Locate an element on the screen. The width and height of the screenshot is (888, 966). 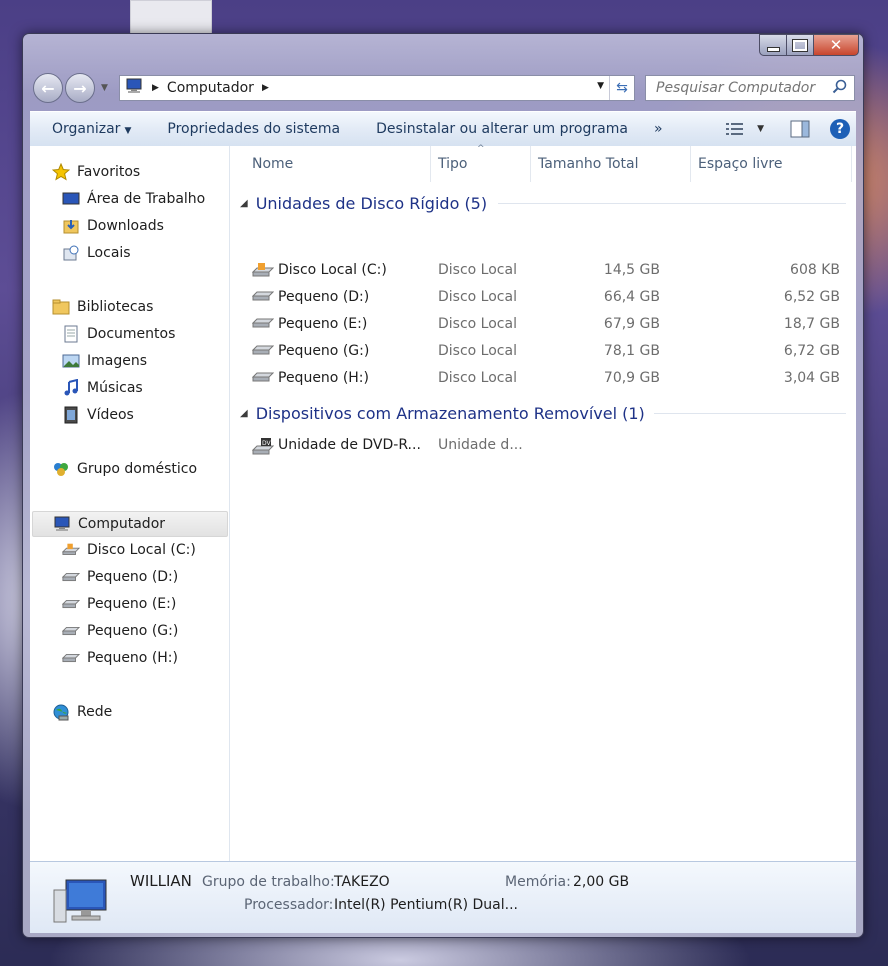
nav-drive-d-label: Pequeno (D:) is located at coordinates (133, 577).